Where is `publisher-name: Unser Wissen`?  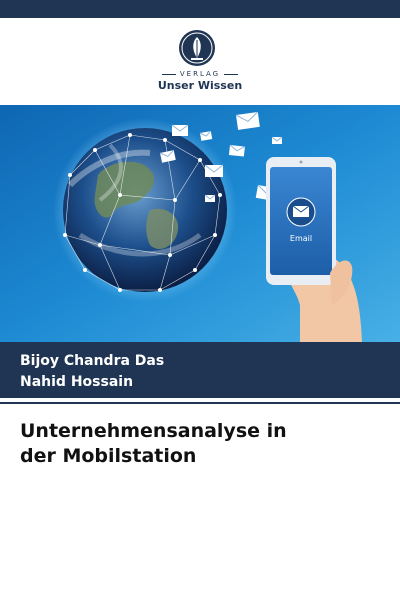 publisher-name: Unser Wissen is located at coordinates (200, 85).